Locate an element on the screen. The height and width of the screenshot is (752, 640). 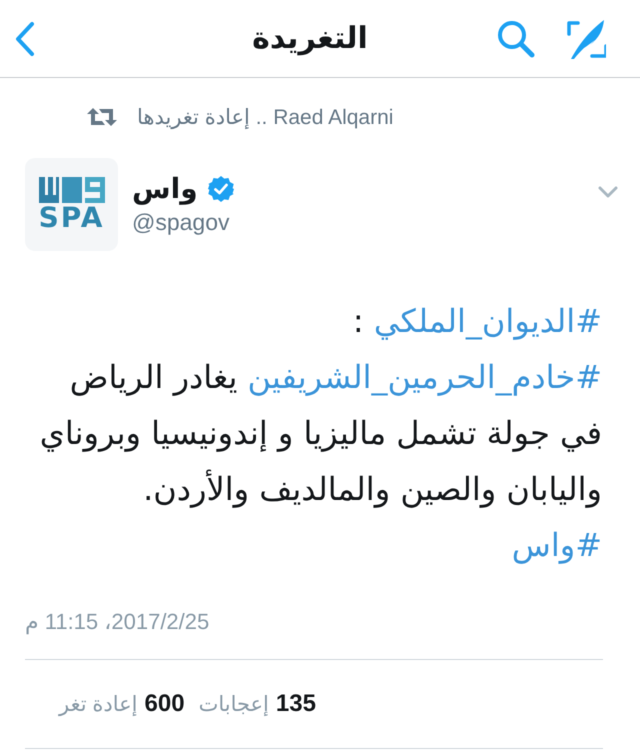
author-handle: @spagov is located at coordinates (181, 222).